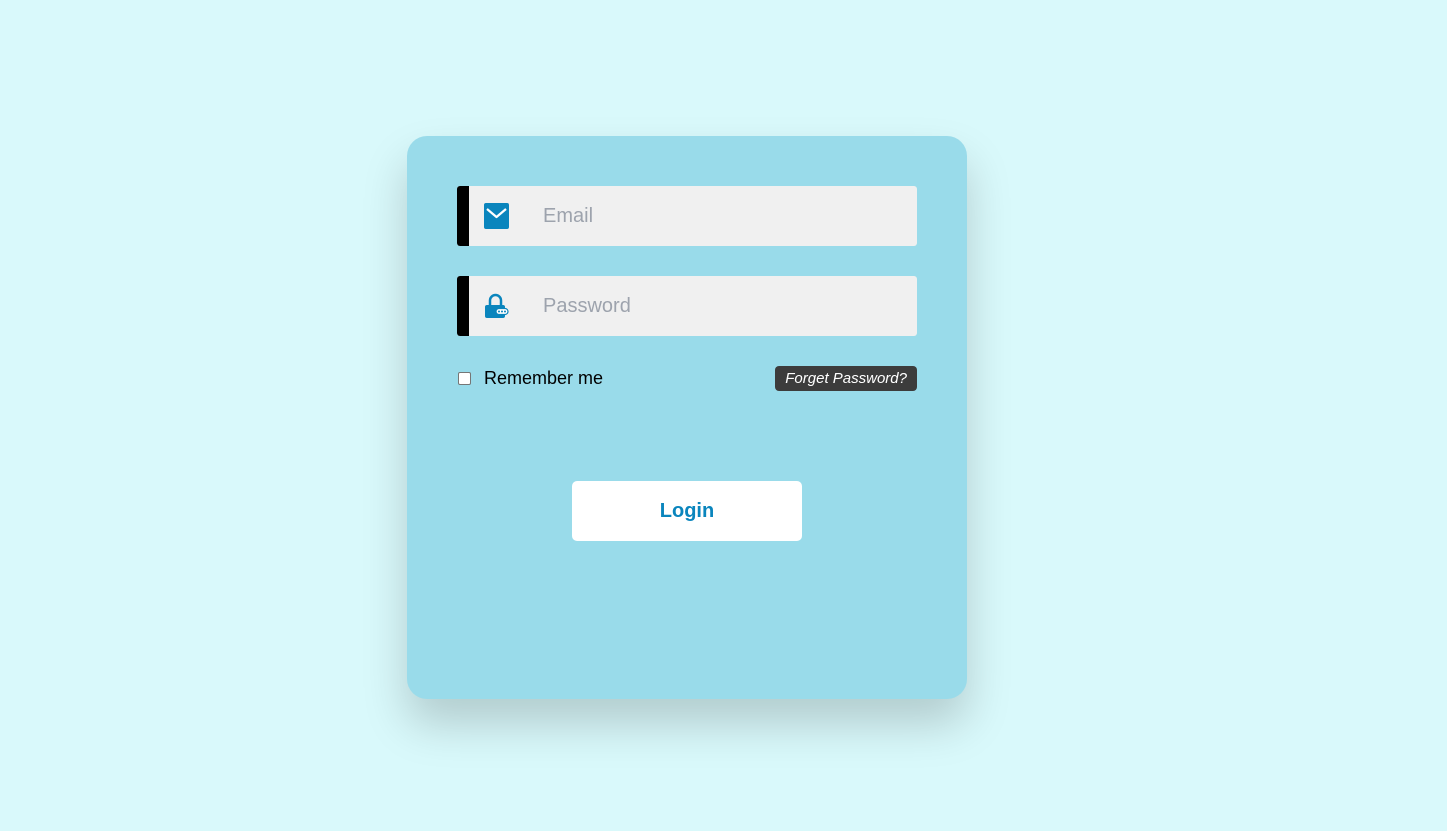 Image resolution: width=1447 pixels, height=831 pixels. Describe the element at coordinates (496, 306) in the screenshot. I see `lock-icon` at that location.